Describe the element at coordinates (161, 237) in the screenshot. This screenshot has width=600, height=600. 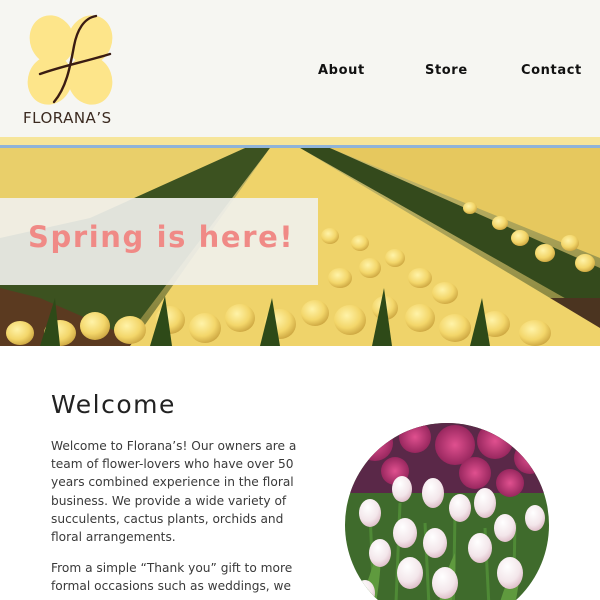
I see `hero-headline: Spring is here!` at that location.